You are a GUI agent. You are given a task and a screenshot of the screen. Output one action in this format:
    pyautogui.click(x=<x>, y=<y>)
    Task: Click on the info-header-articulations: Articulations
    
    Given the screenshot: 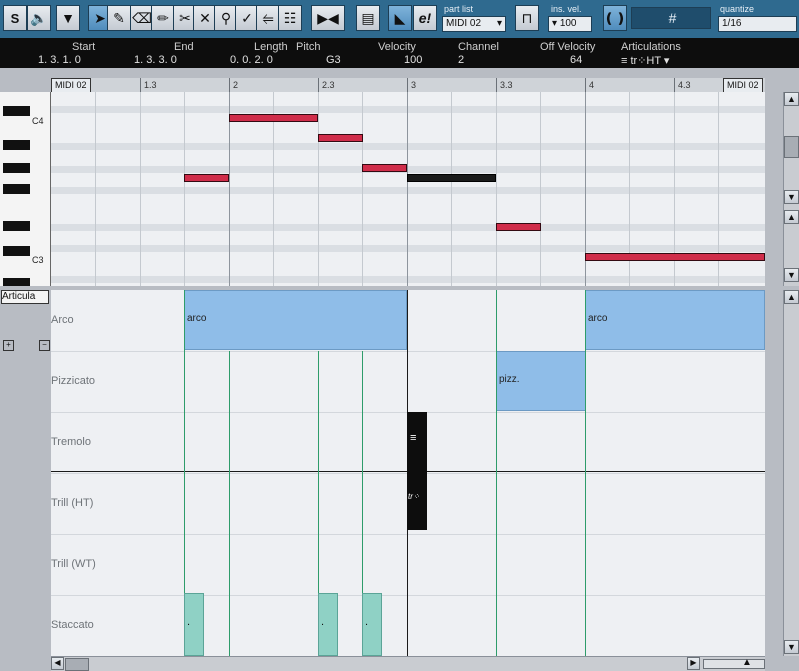 What is the action you would take?
    pyautogui.click(x=651, y=47)
    